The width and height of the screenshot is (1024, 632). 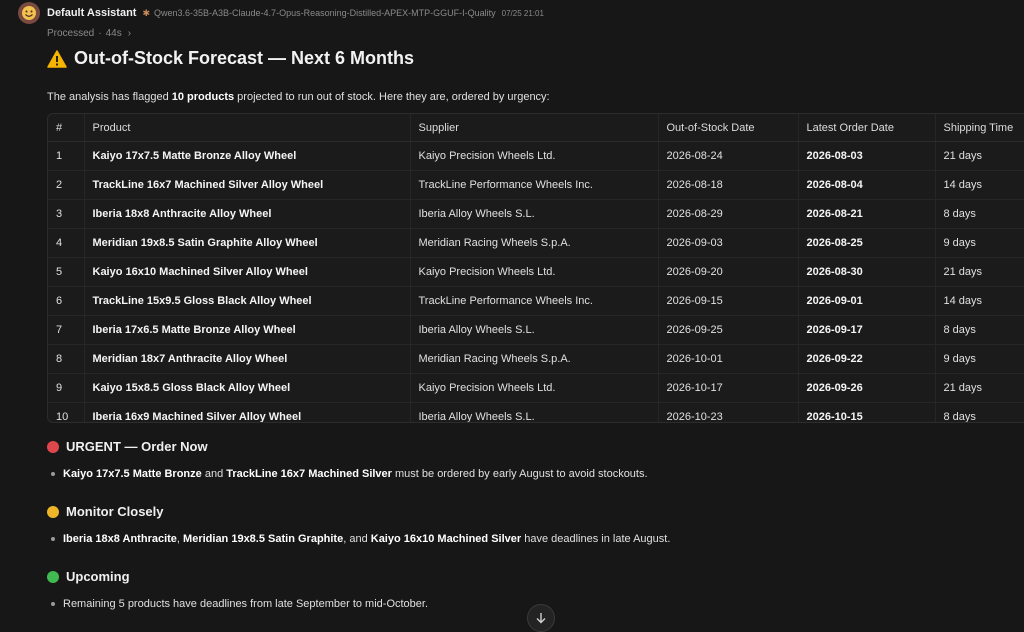 What do you see at coordinates (263, 539) in the screenshot?
I see `monitor-product-2: Meridian 19x8.5 Satin Graphite` at bounding box center [263, 539].